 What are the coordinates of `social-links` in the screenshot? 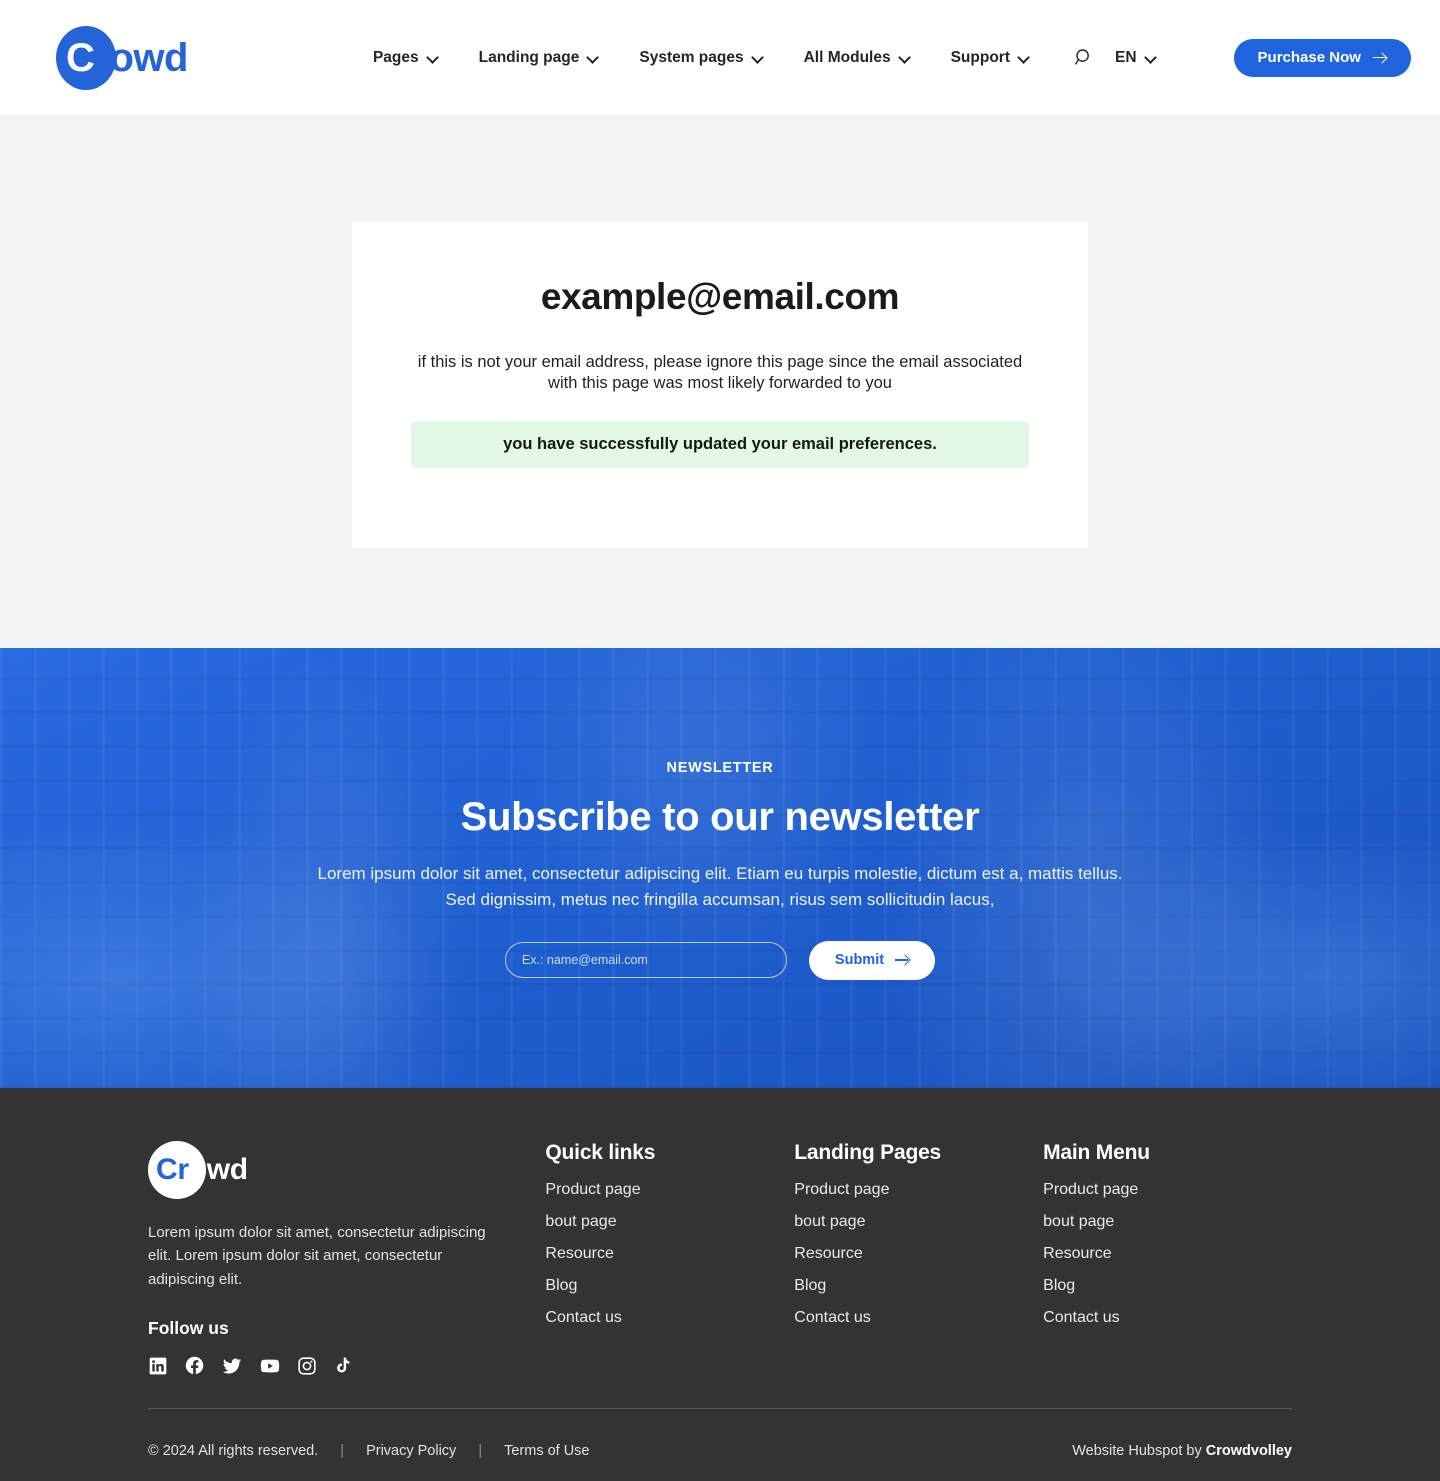 It's located at (346, 1366).